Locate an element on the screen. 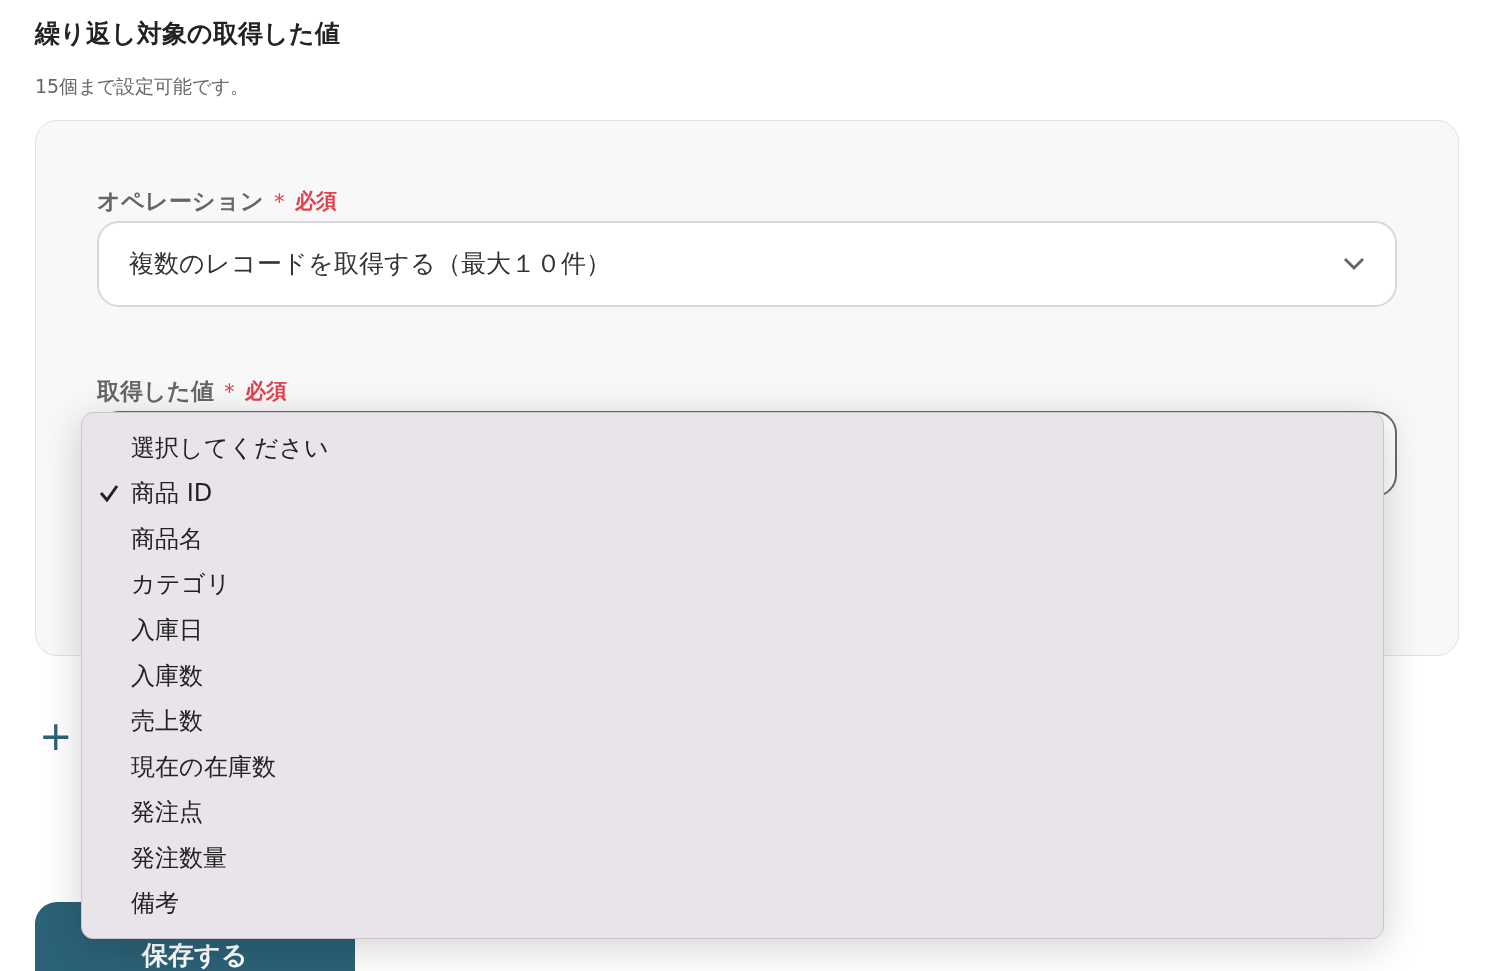  section-note: 15個まで設定可能です。 is located at coordinates (142, 86).